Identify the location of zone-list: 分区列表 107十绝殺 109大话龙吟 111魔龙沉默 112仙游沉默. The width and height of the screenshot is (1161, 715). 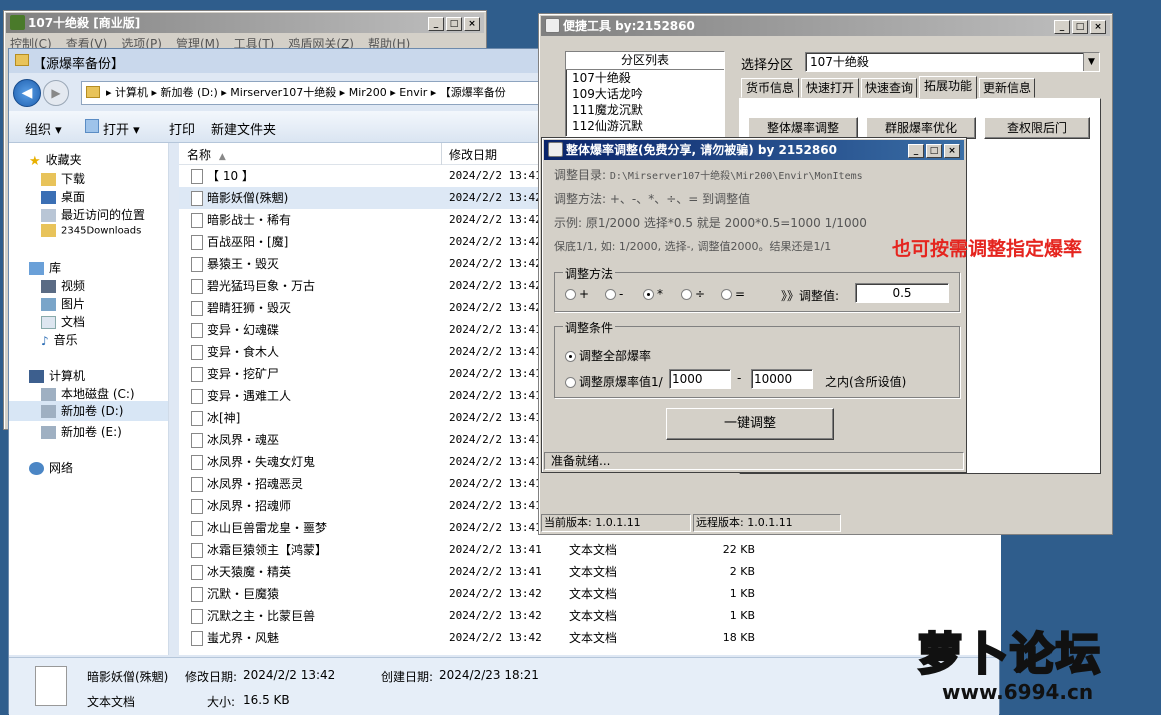
(645, 94).